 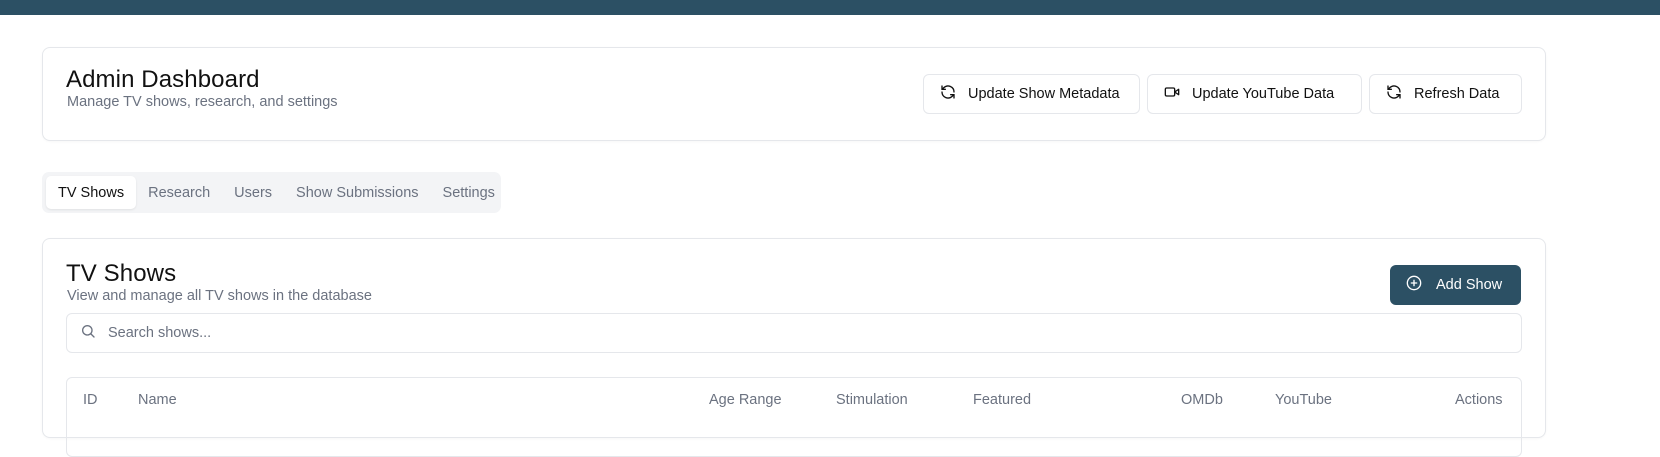 I want to click on column-header-omdb: OMDb, so click(x=1202, y=400).